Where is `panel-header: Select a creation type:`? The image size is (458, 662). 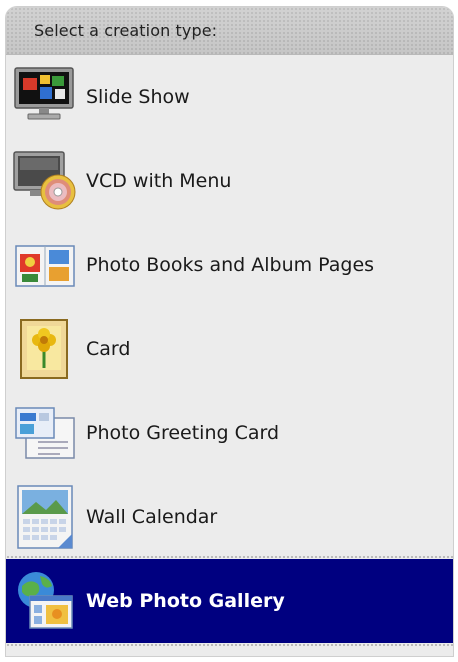 panel-header: Select a creation type: is located at coordinates (229, 31).